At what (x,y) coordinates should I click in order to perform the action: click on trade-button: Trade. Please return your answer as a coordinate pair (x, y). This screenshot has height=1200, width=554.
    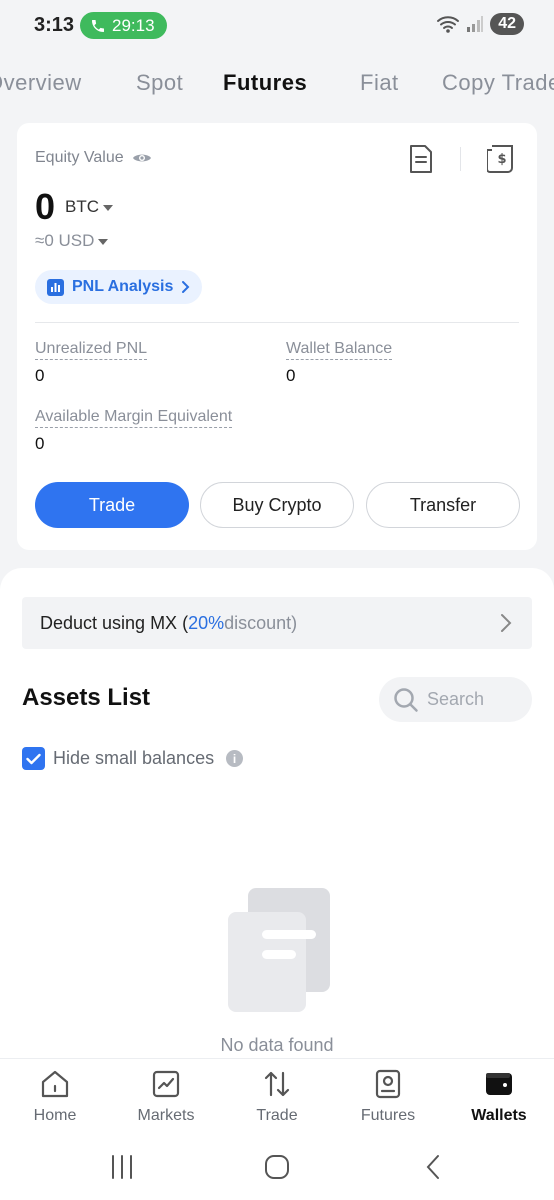
    Looking at the image, I should click on (112, 505).